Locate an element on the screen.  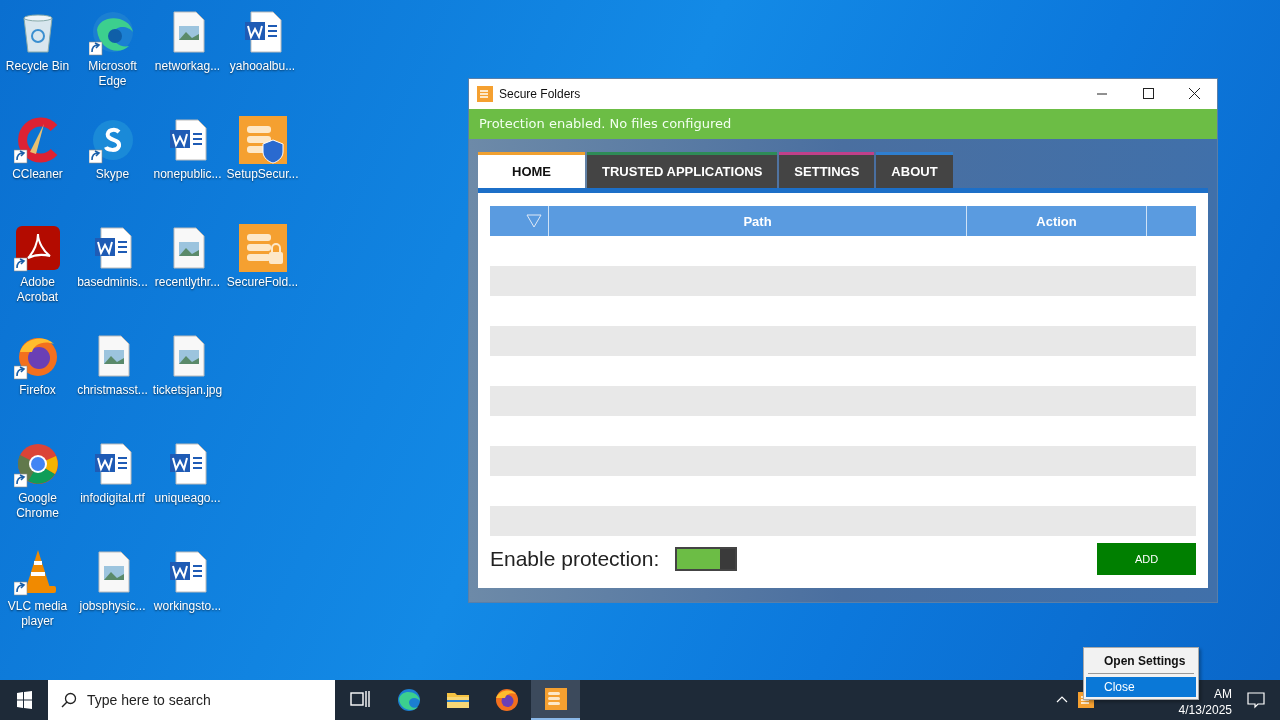
icon-label: VLC media player is located at coordinates (37, 614).